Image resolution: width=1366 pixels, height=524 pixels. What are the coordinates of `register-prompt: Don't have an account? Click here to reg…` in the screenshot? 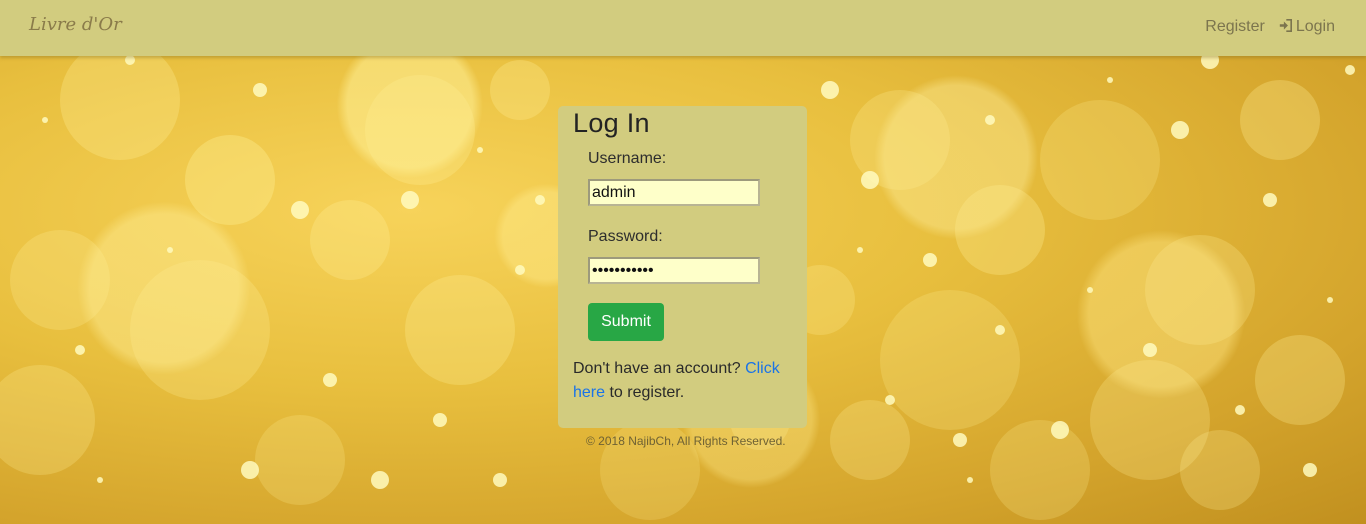 It's located at (685, 381).